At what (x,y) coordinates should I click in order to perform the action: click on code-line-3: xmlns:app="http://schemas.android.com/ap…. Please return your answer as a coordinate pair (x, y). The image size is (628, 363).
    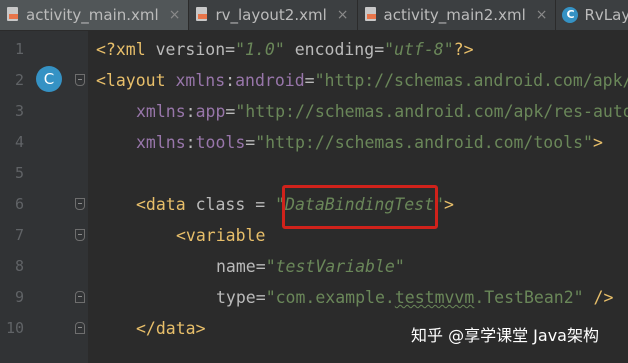
    Looking at the image, I should click on (382, 111).